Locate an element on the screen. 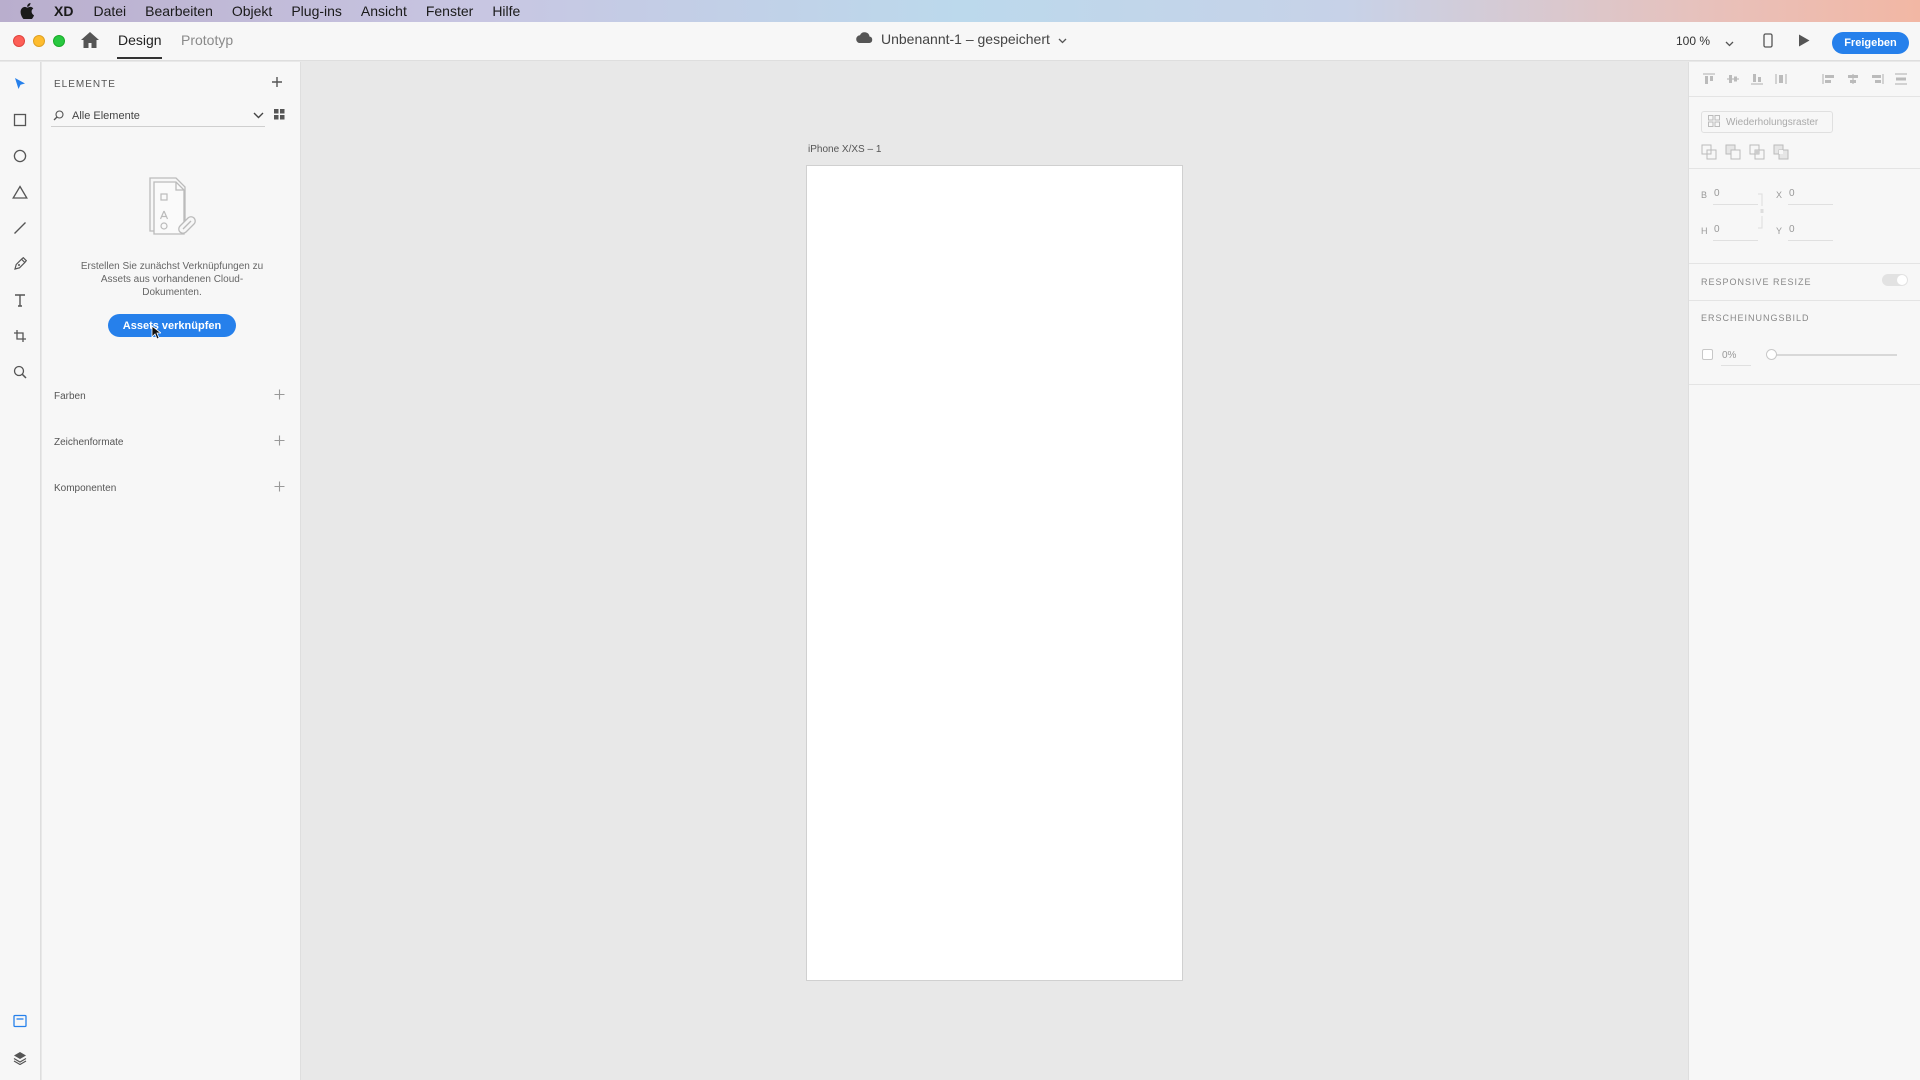 The image size is (1920, 1080). menu-ansicht: Ansicht is located at coordinates (384, 11).